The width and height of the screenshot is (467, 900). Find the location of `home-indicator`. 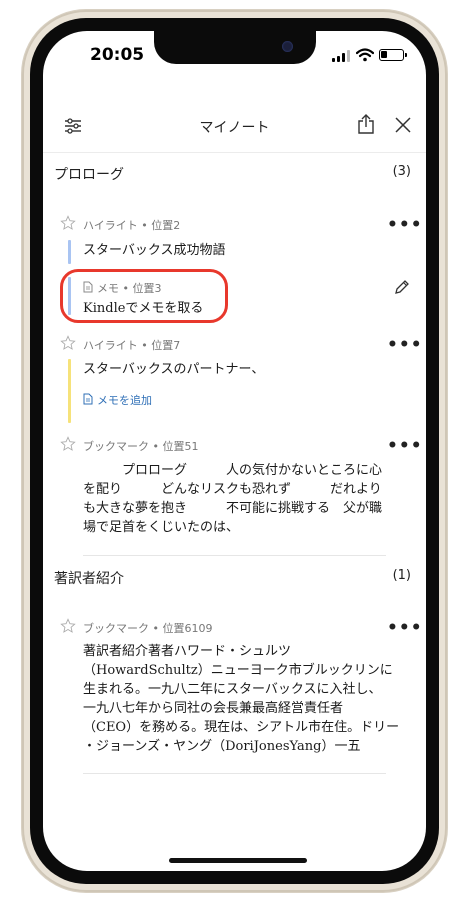

home-indicator is located at coordinates (238, 860).